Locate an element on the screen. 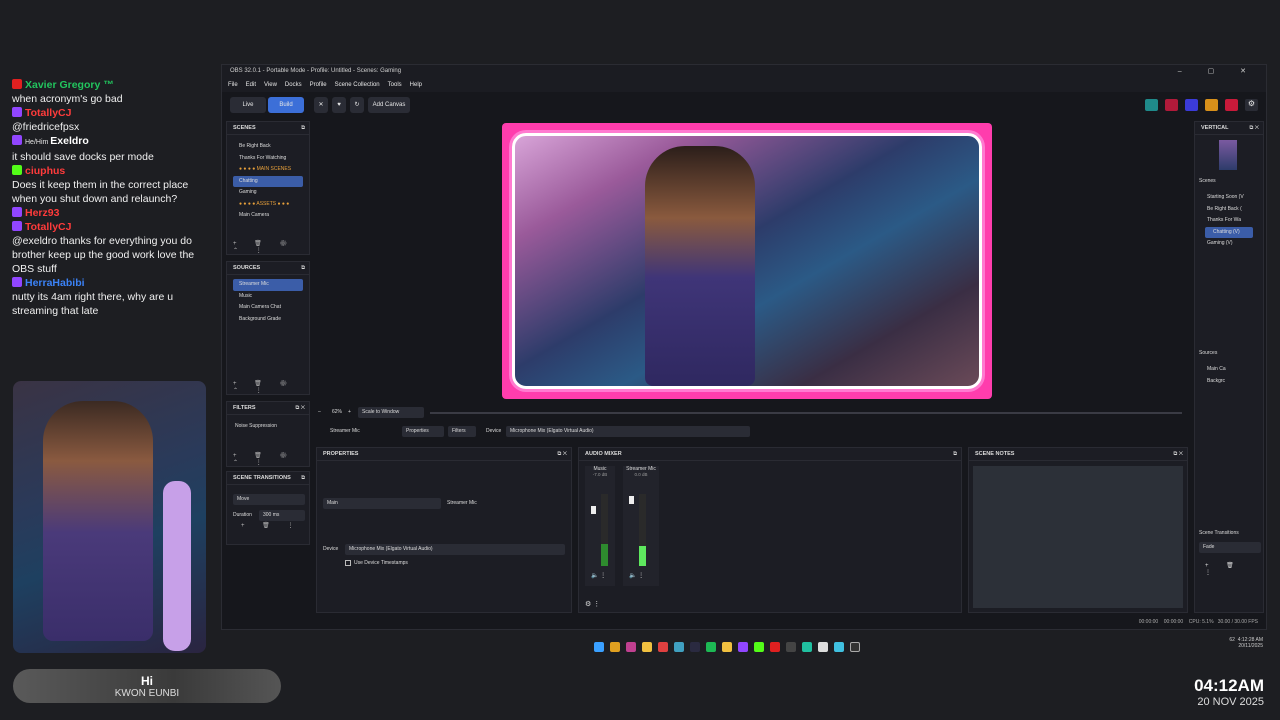  menu-item: Edit is located at coordinates (251, 85).